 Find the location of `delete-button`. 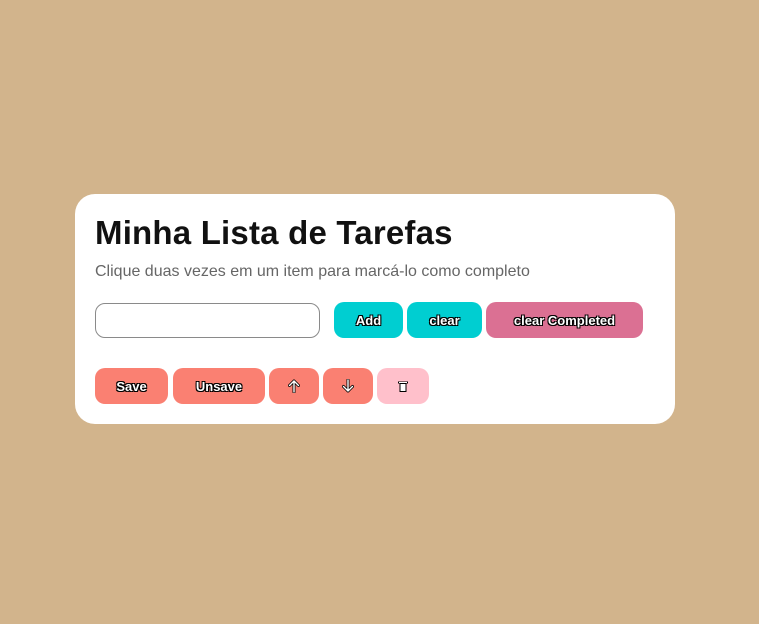

delete-button is located at coordinates (403, 386).